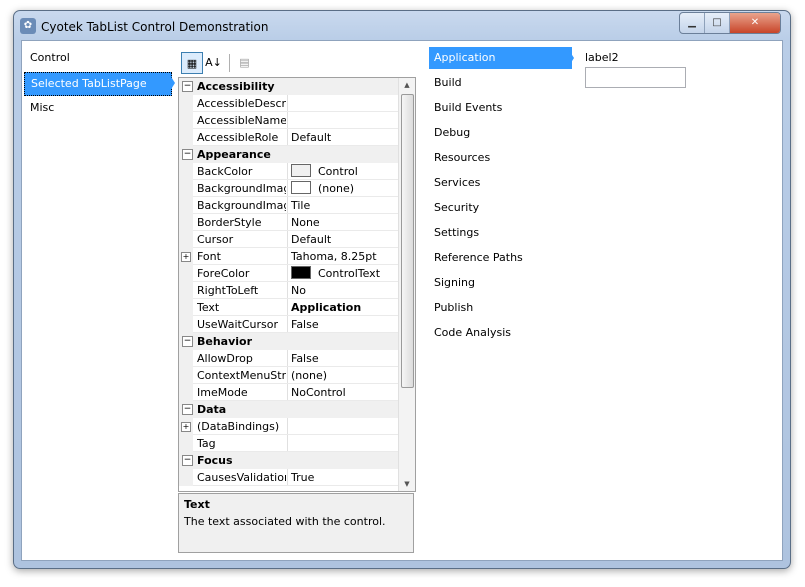 The height and width of the screenshot is (587, 805). What do you see at coordinates (336, 188) in the screenshot?
I see `property-value-text: (none)` at bounding box center [336, 188].